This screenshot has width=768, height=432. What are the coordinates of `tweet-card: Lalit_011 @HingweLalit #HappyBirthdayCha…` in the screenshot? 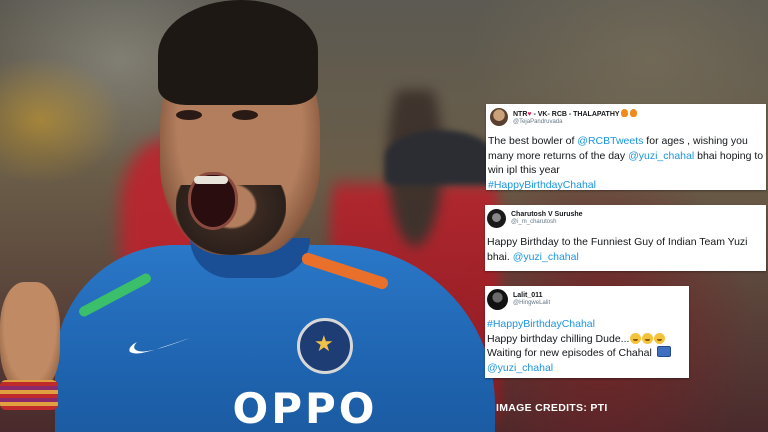 It's located at (587, 332).